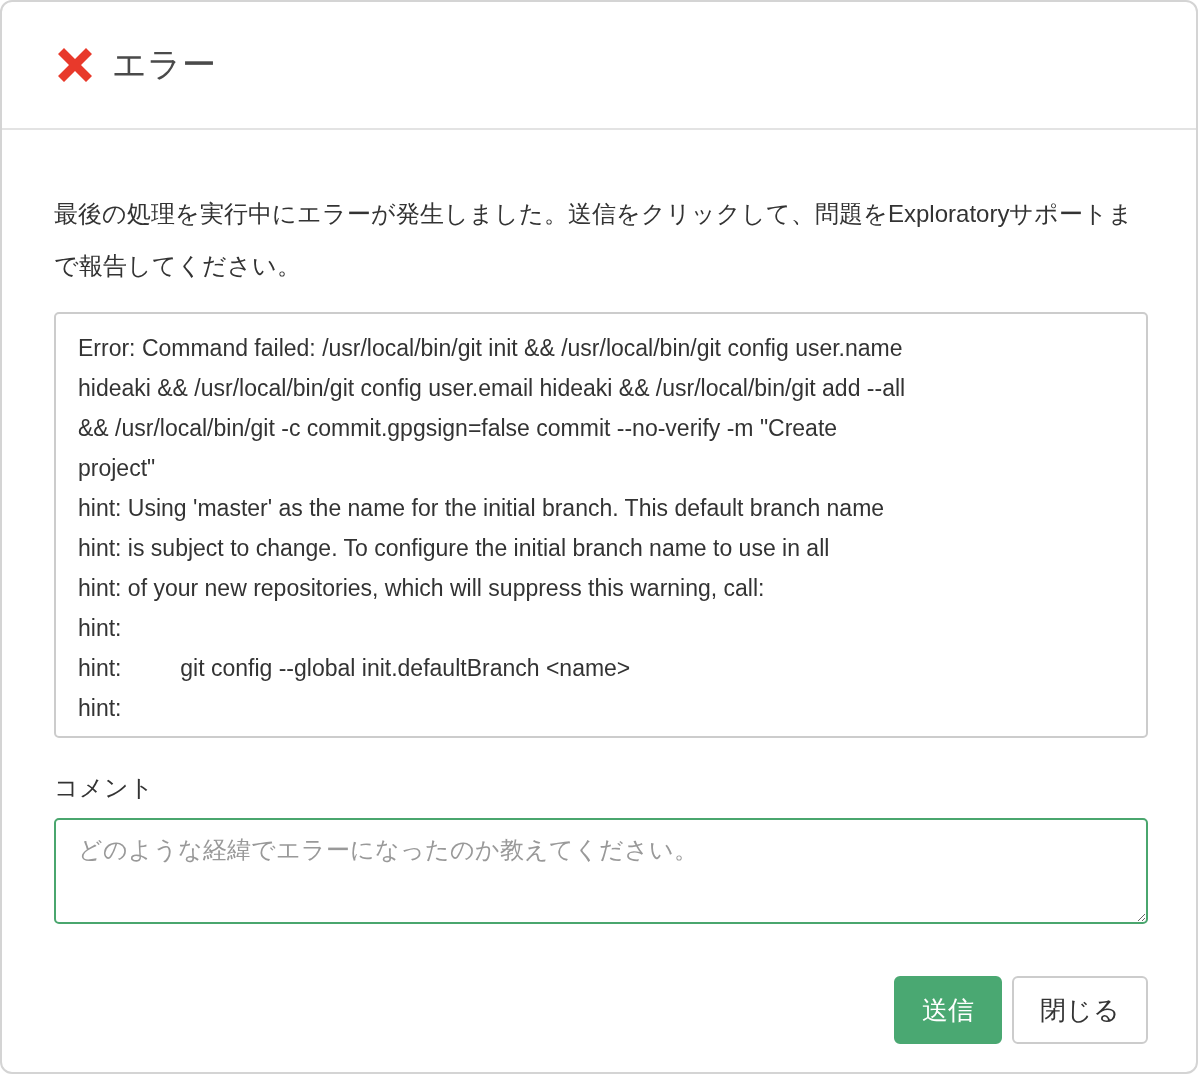 Image resolution: width=1198 pixels, height=1074 pixels. I want to click on comment-field: どのような経緯でエラーになったのか教えてください。, so click(601, 871).